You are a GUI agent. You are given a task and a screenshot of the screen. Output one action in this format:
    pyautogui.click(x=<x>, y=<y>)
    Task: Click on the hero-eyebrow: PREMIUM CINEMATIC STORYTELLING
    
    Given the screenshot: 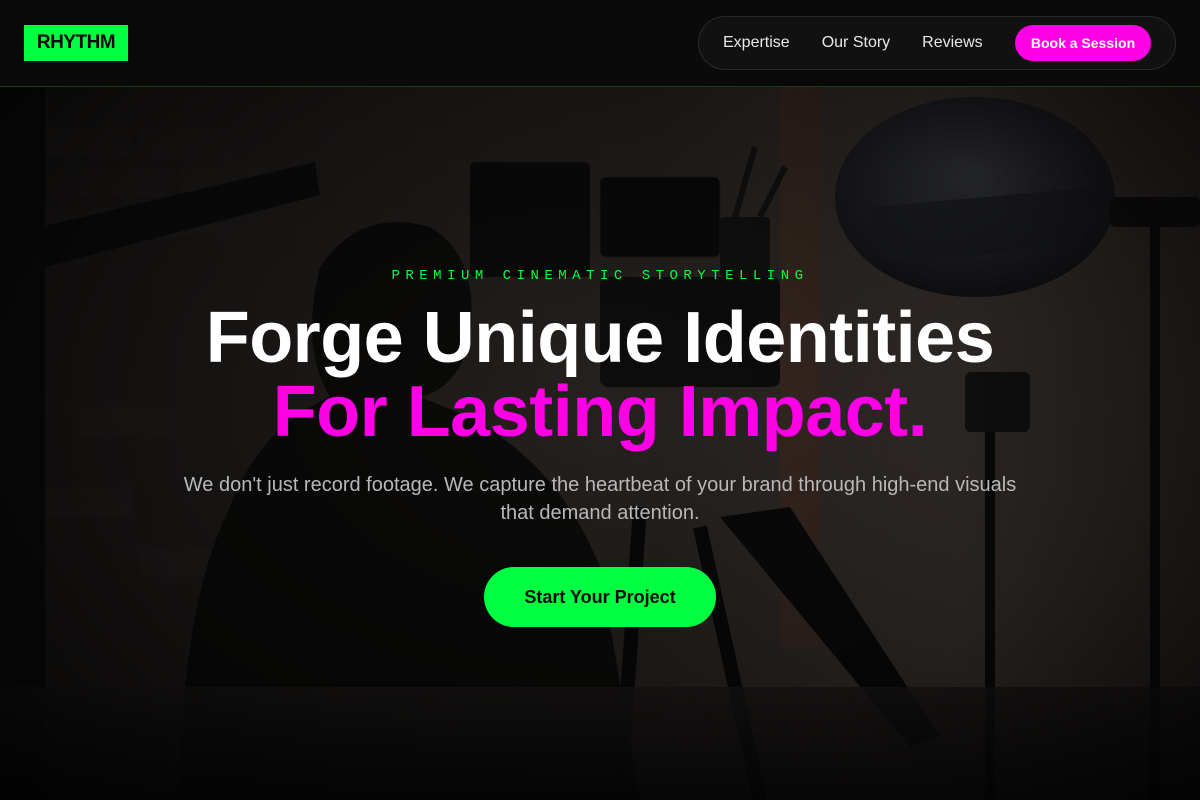 What is the action you would take?
    pyautogui.click(x=600, y=276)
    